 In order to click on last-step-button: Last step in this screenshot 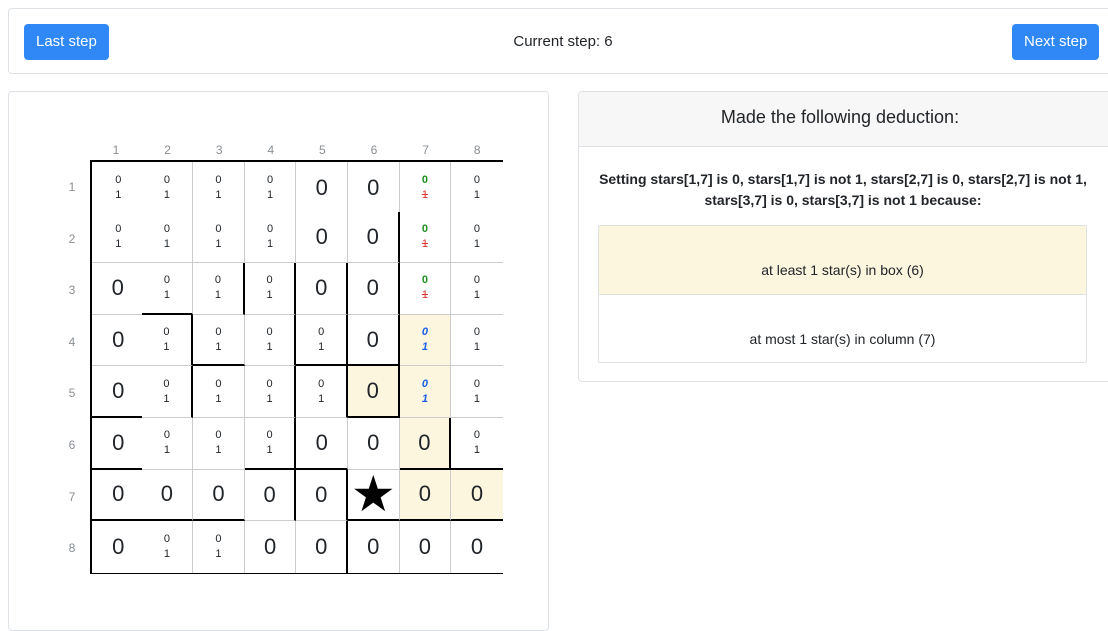, I will do `click(66, 42)`.